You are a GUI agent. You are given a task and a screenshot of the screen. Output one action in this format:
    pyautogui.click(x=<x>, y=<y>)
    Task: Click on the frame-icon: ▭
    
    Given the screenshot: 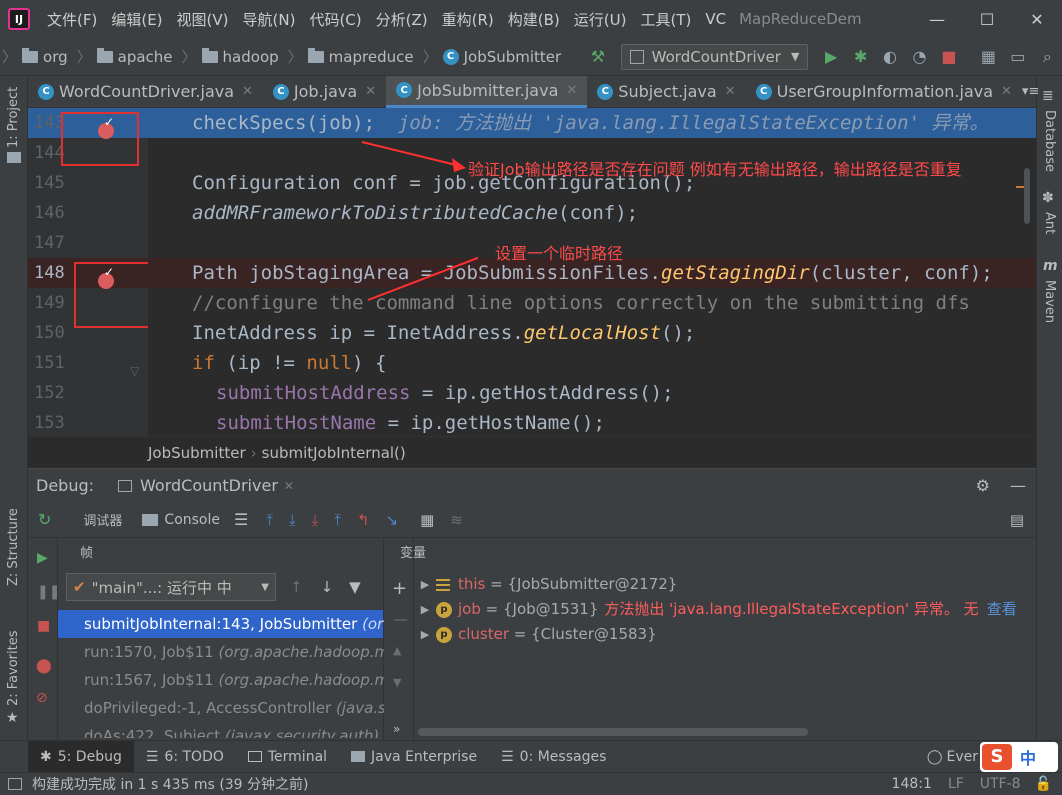 What is the action you would take?
    pyautogui.click(x=1017, y=56)
    